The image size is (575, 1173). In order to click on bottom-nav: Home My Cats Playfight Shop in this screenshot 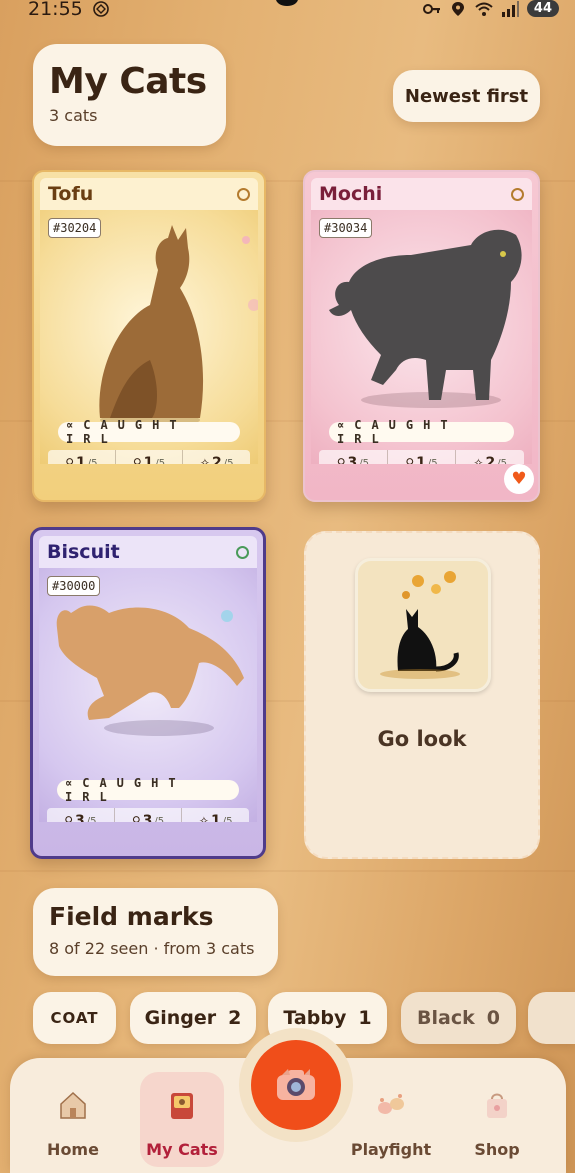, I will do `click(288, 1100)`.